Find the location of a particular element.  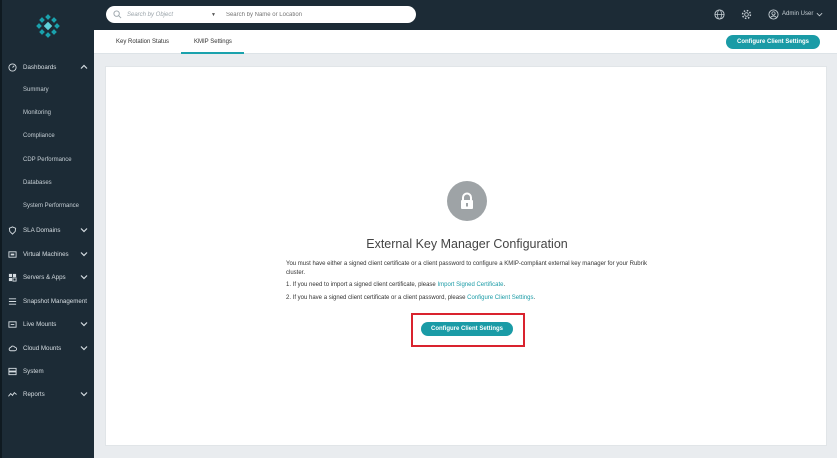

server-icon is located at coordinates (12, 277).